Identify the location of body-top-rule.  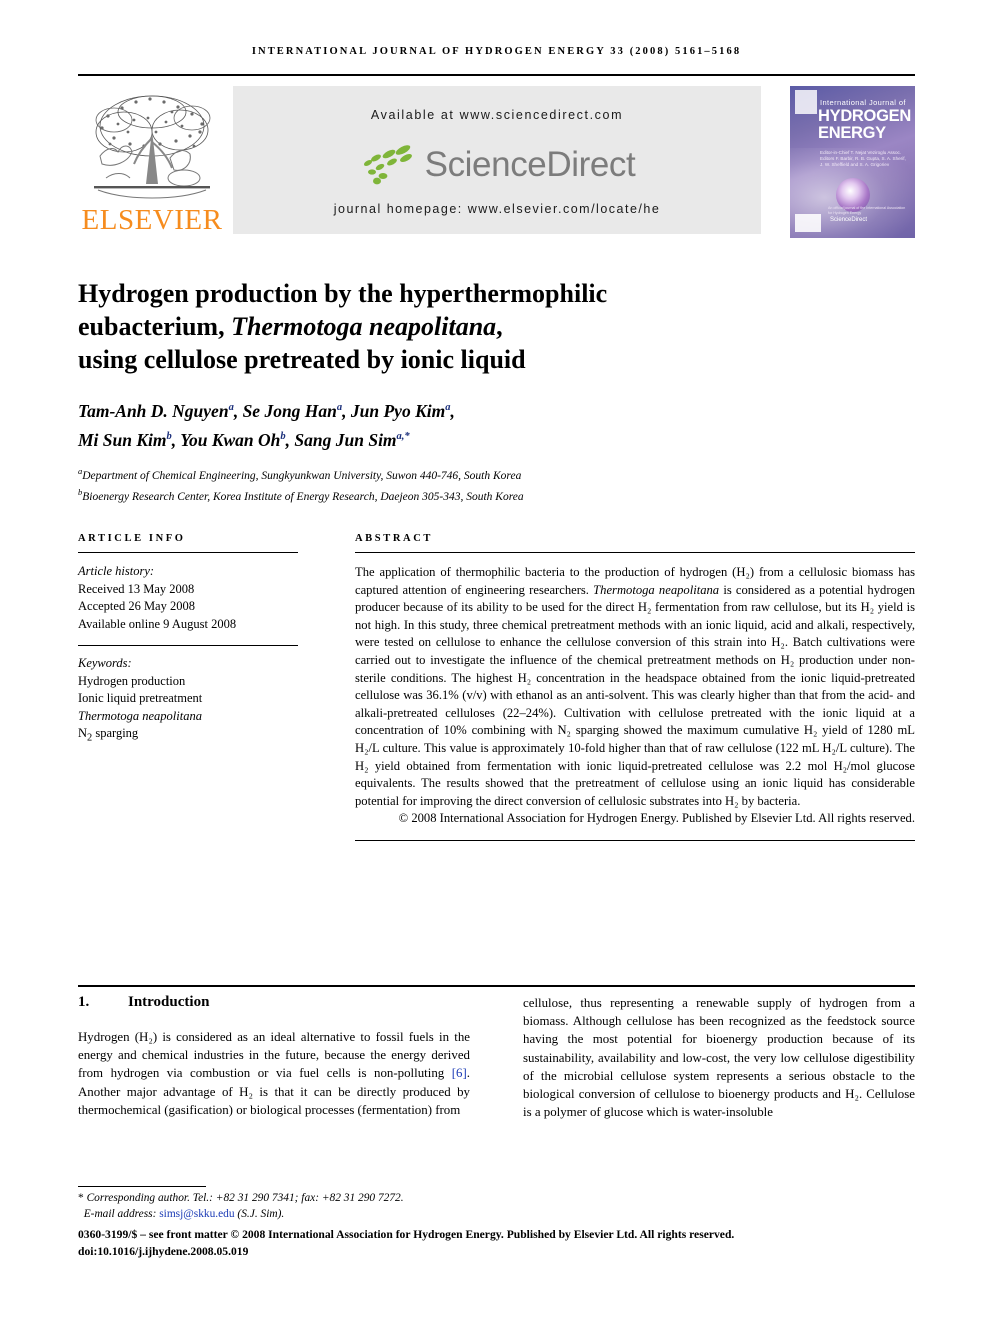
(496, 986).